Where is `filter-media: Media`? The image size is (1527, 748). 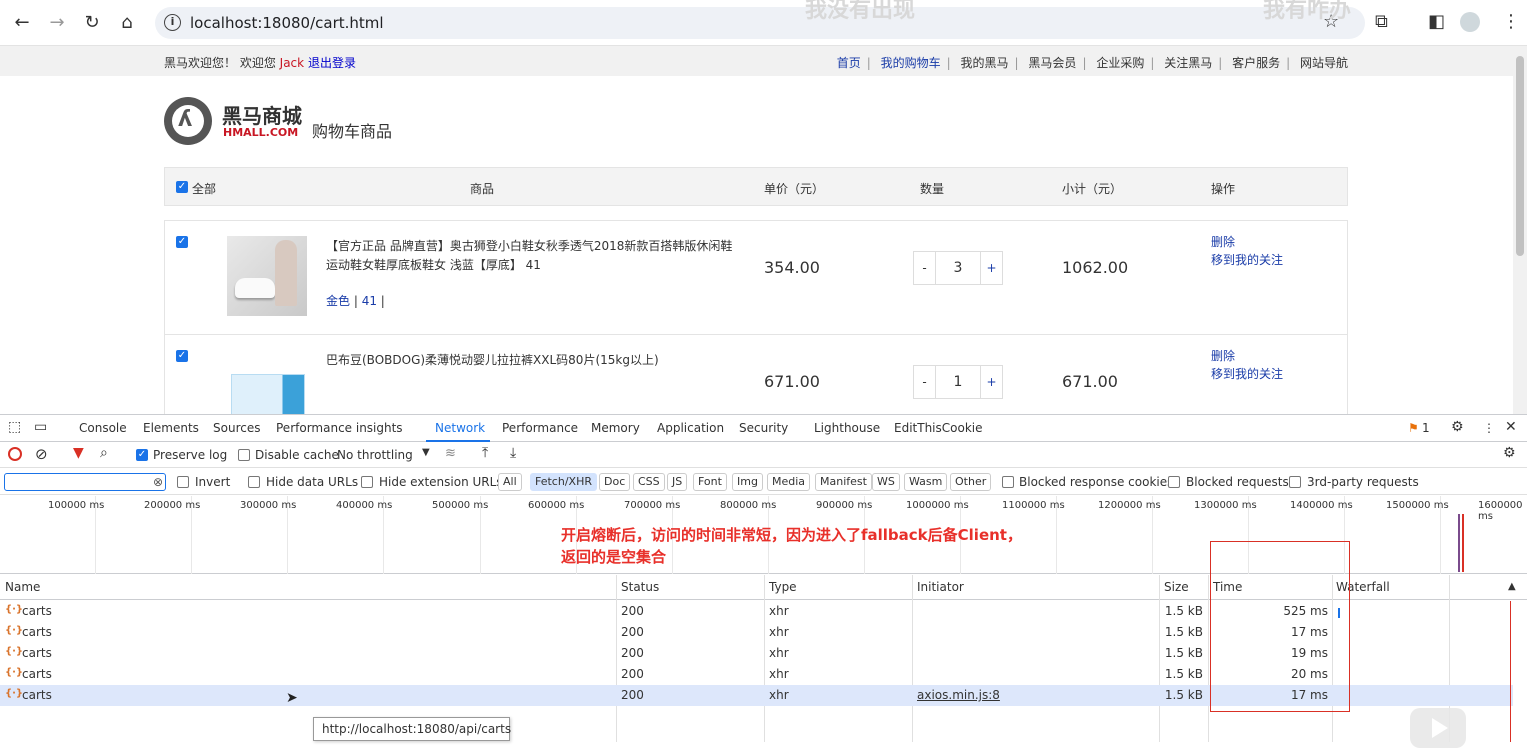
filter-media: Media is located at coordinates (789, 482).